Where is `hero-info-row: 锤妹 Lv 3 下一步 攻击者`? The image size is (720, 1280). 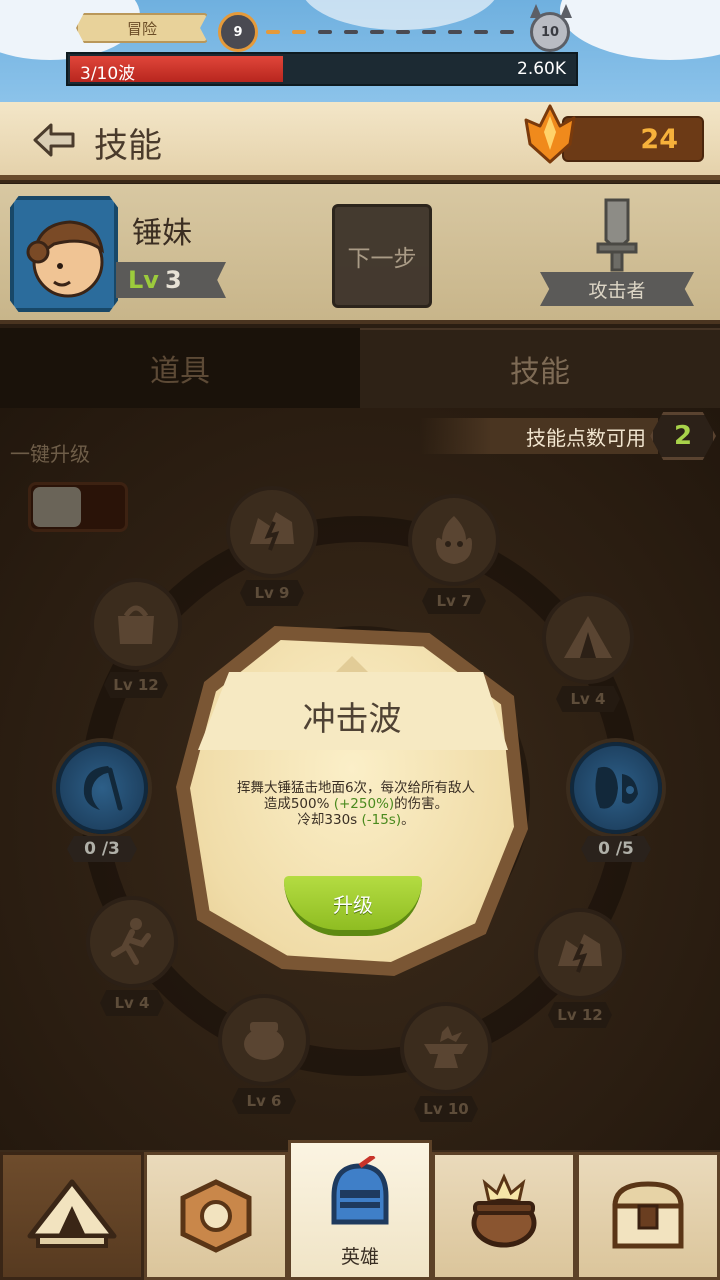 hero-info-row: 锤妹 Lv 3 下一步 攻击者 is located at coordinates (360, 254).